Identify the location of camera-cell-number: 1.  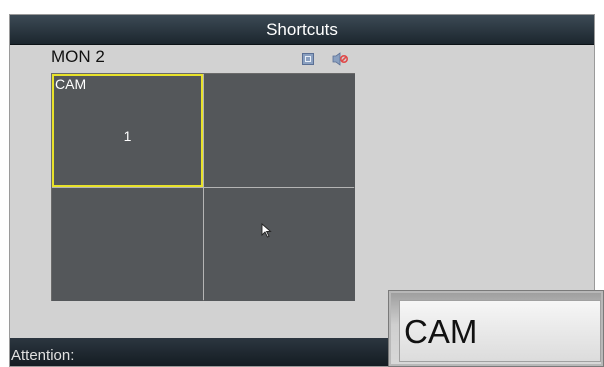
(127, 136).